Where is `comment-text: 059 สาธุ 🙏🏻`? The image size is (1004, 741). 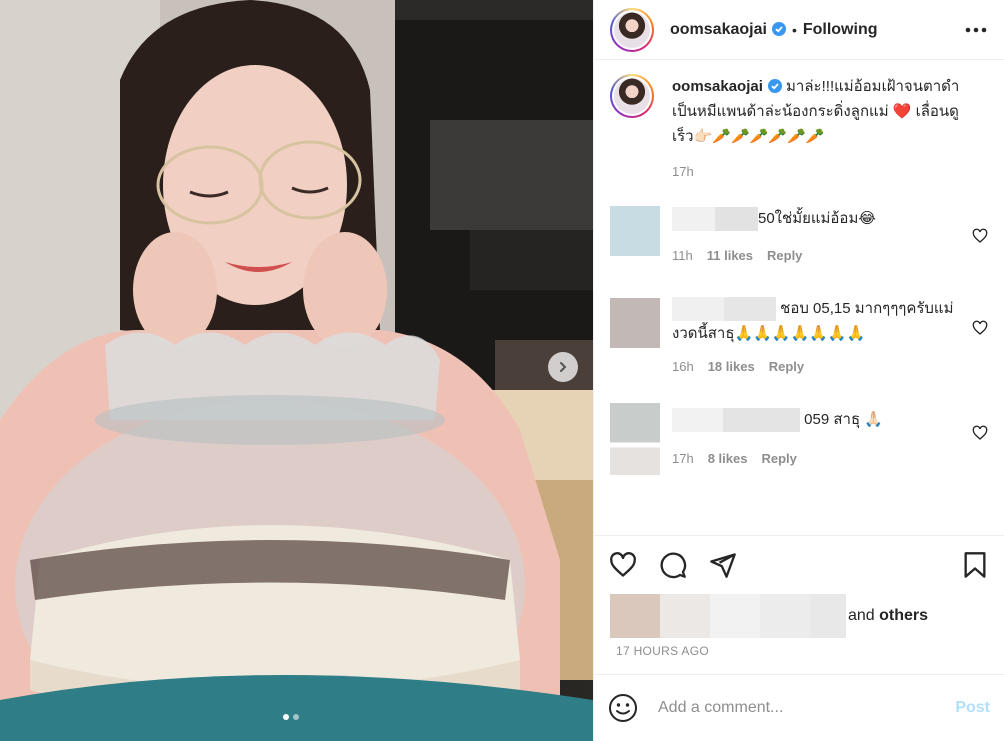
comment-text: 059 สาธุ 🙏🏻 is located at coordinates (843, 420).